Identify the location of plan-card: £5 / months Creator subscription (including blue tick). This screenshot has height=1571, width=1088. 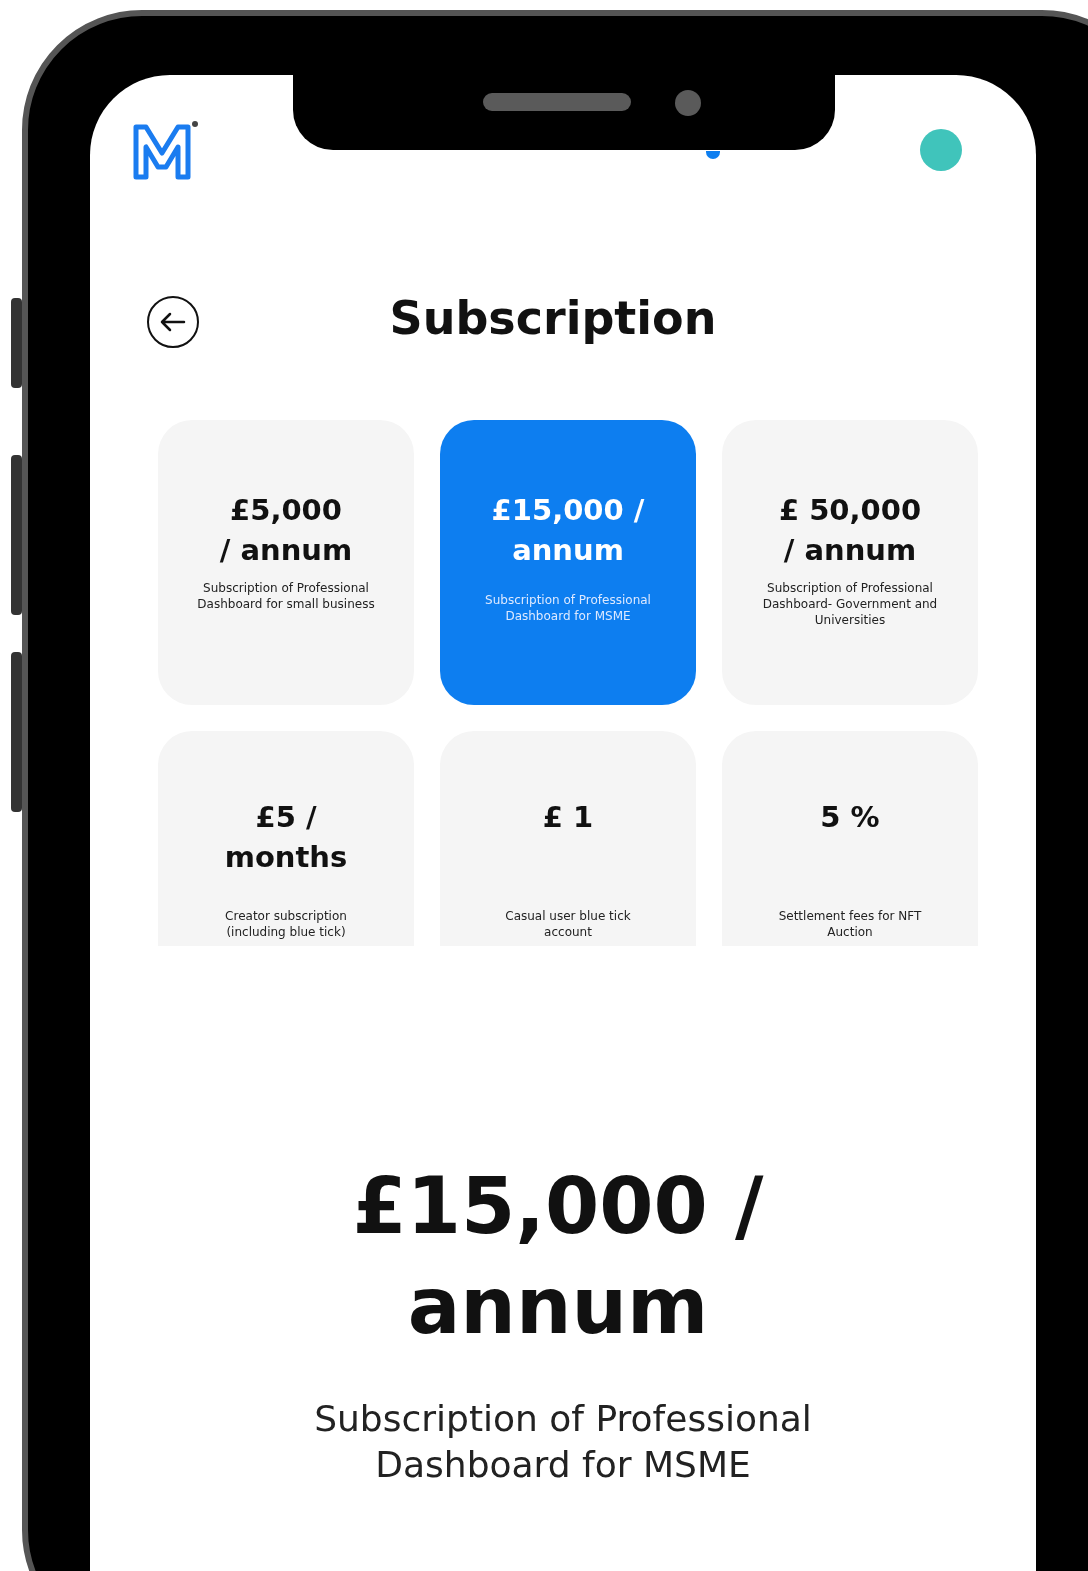
(286, 838).